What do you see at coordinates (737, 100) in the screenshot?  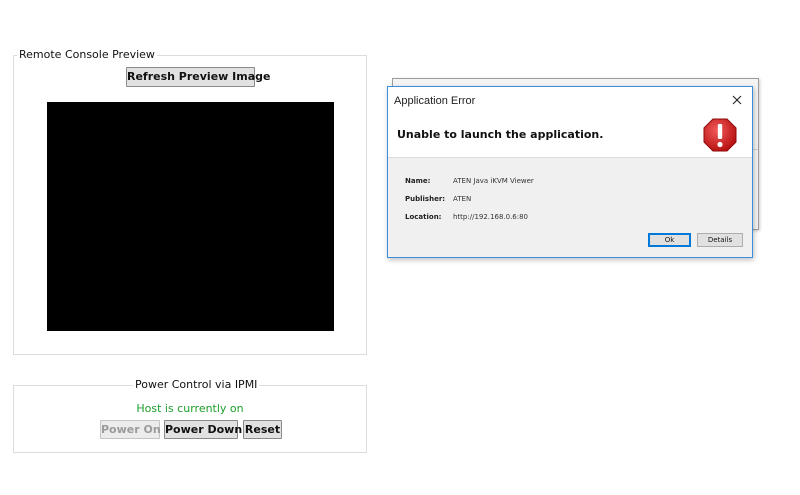 I see `close-icon` at bounding box center [737, 100].